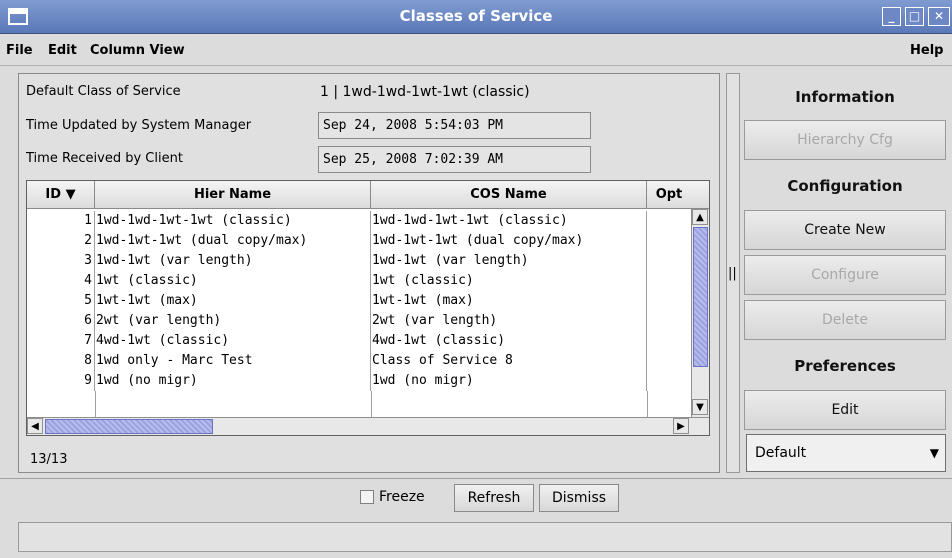 The height and width of the screenshot is (558, 952). What do you see at coordinates (891, 16) in the screenshot?
I see `minimize-icon: _` at bounding box center [891, 16].